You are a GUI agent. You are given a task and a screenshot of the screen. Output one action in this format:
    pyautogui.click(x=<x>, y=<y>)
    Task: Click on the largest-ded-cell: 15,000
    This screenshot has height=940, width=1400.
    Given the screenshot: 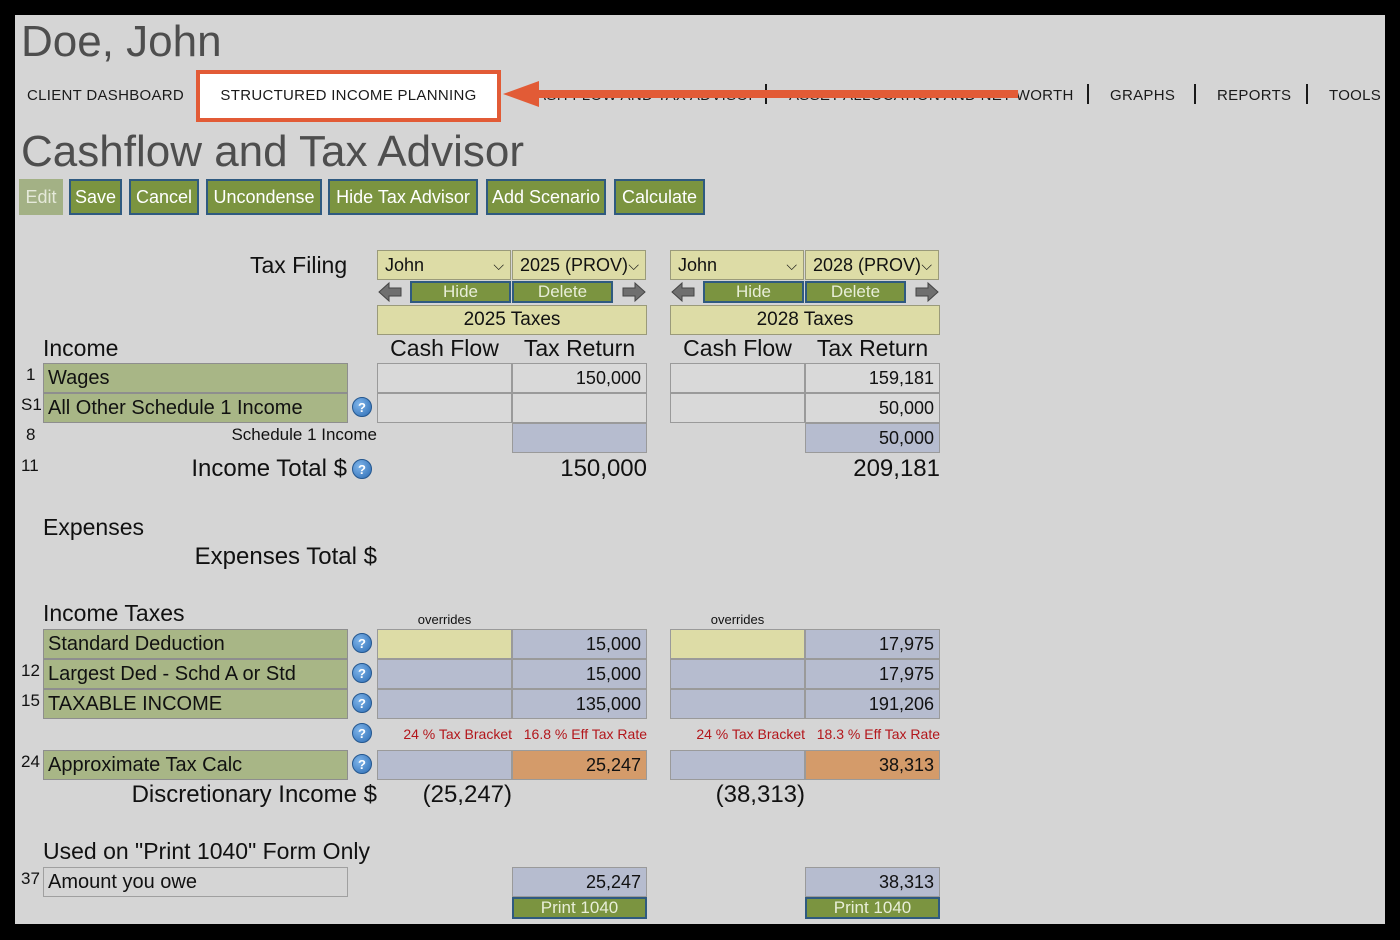 What is the action you would take?
    pyautogui.click(x=579, y=674)
    